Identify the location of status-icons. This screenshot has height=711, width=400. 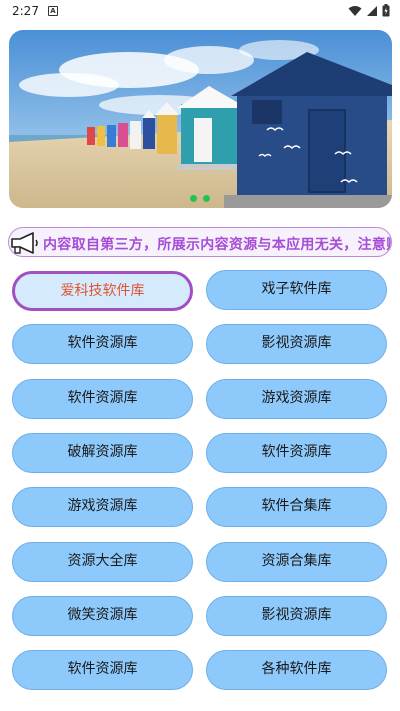
(369, 10).